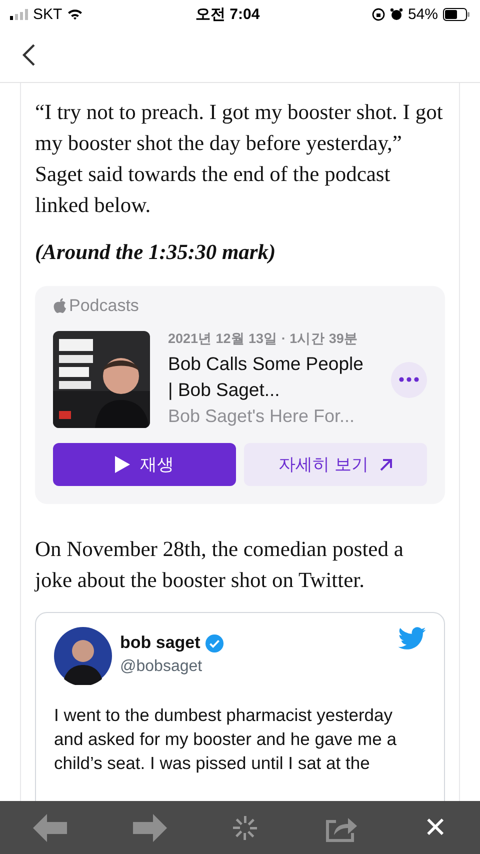  I want to click on battery-icon, so click(456, 14).